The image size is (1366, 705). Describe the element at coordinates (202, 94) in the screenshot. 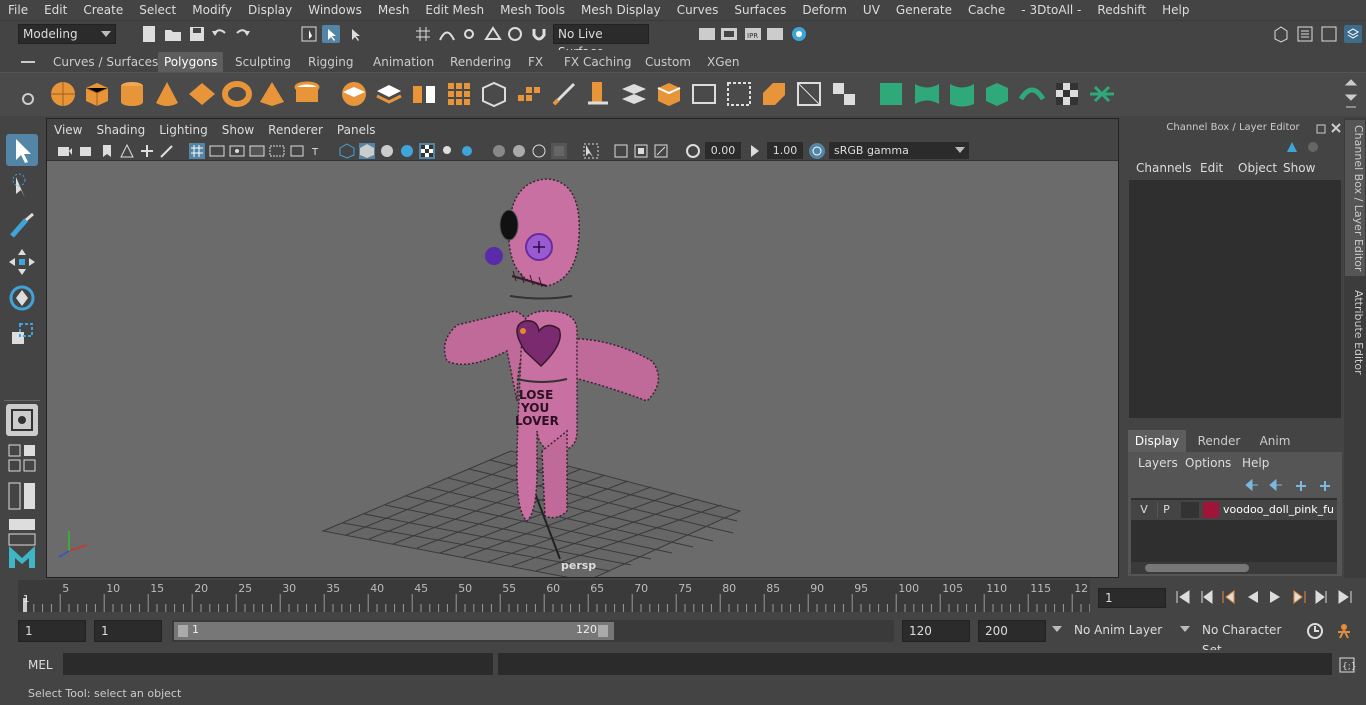

I see `poly-plane-icon` at that location.